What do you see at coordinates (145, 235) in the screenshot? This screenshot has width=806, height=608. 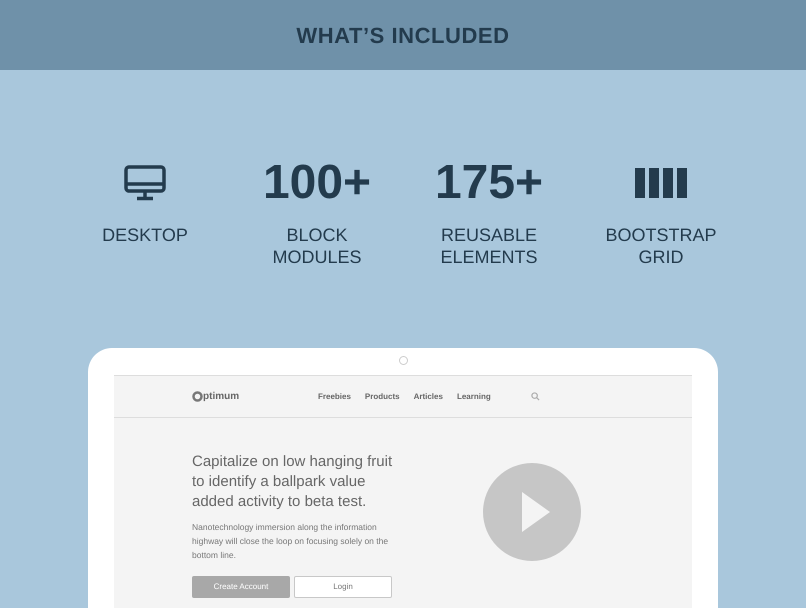 I see `feature-label: DESKTOP` at bounding box center [145, 235].